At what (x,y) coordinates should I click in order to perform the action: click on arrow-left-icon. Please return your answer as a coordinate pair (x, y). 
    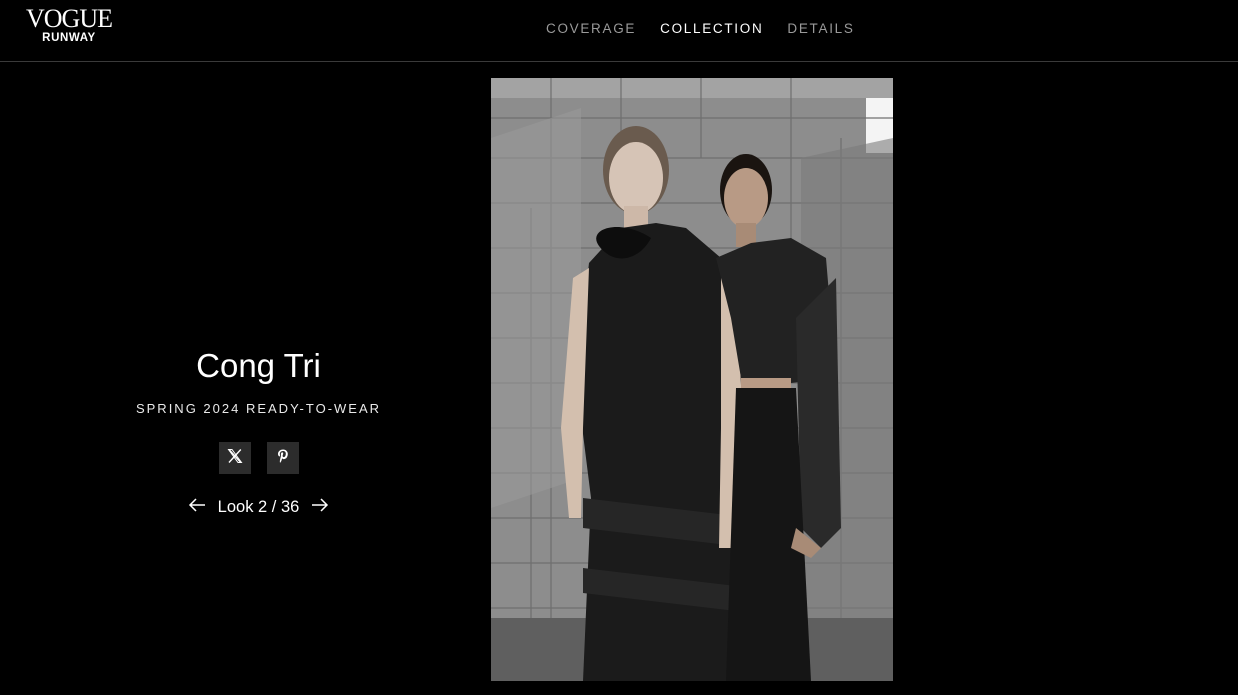
    Looking at the image, I should click on (197, 507).